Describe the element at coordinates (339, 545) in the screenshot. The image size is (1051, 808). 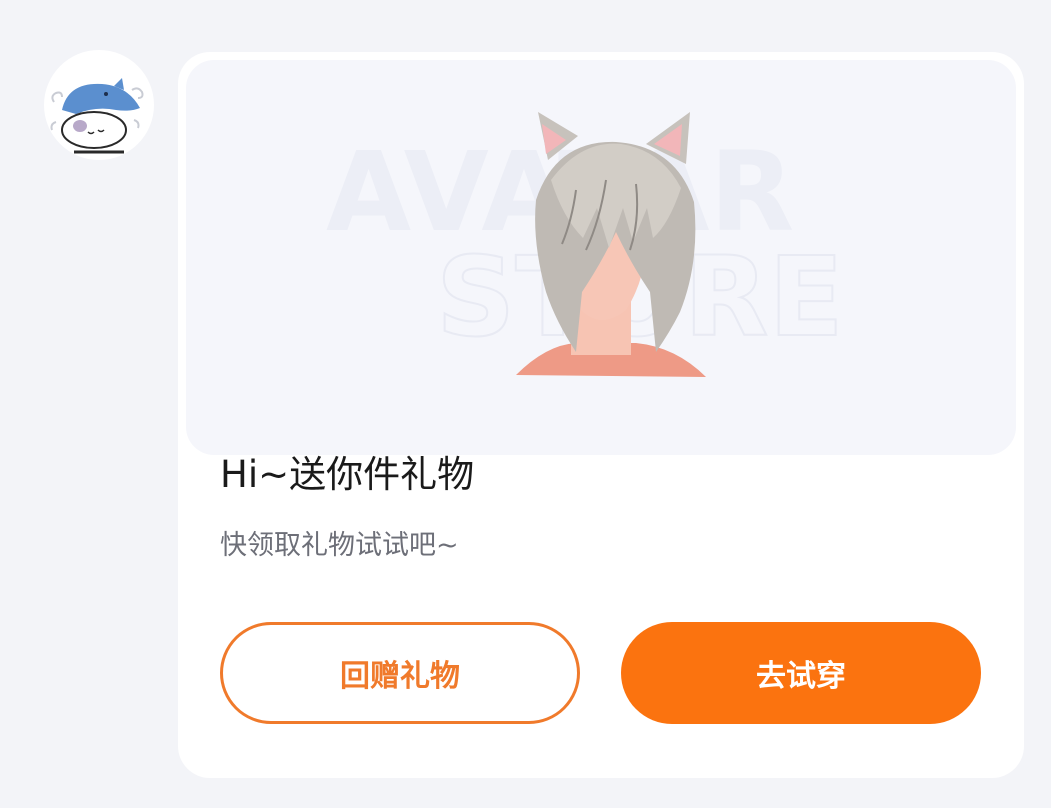
I see `gift-subtitle: 快领取礼物试试吧~` at that location.